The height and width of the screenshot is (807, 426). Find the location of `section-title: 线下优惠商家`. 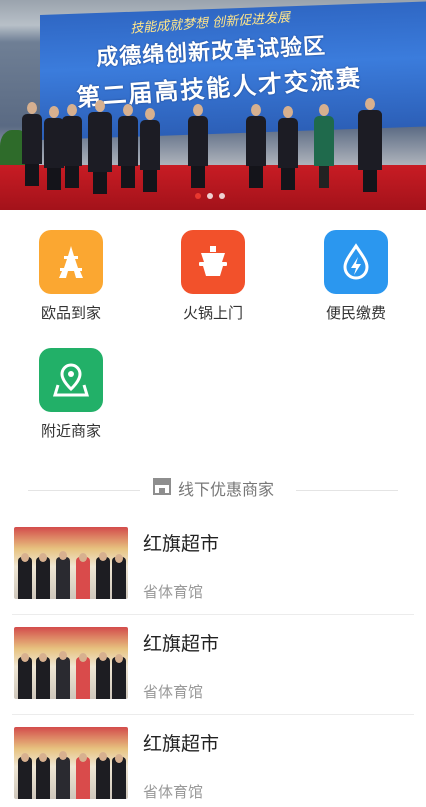

section-title: 线下优惠商家 is located at coordinates (225, 489).